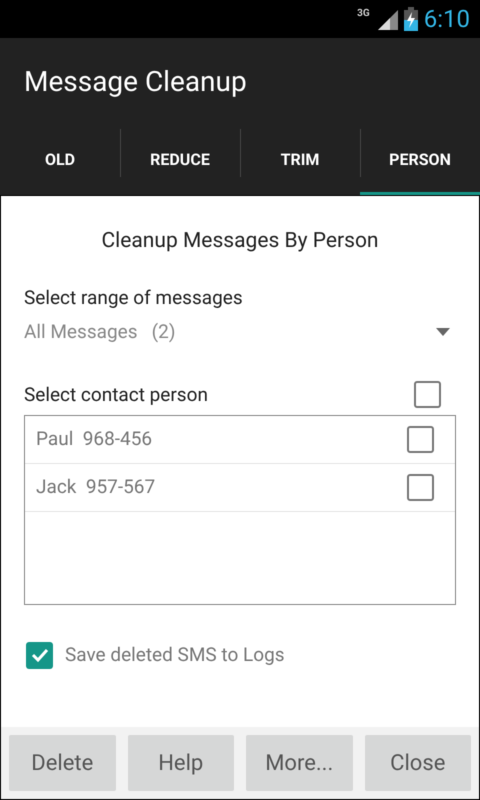  I want to click on network-type: 3G, so click(363, 14).